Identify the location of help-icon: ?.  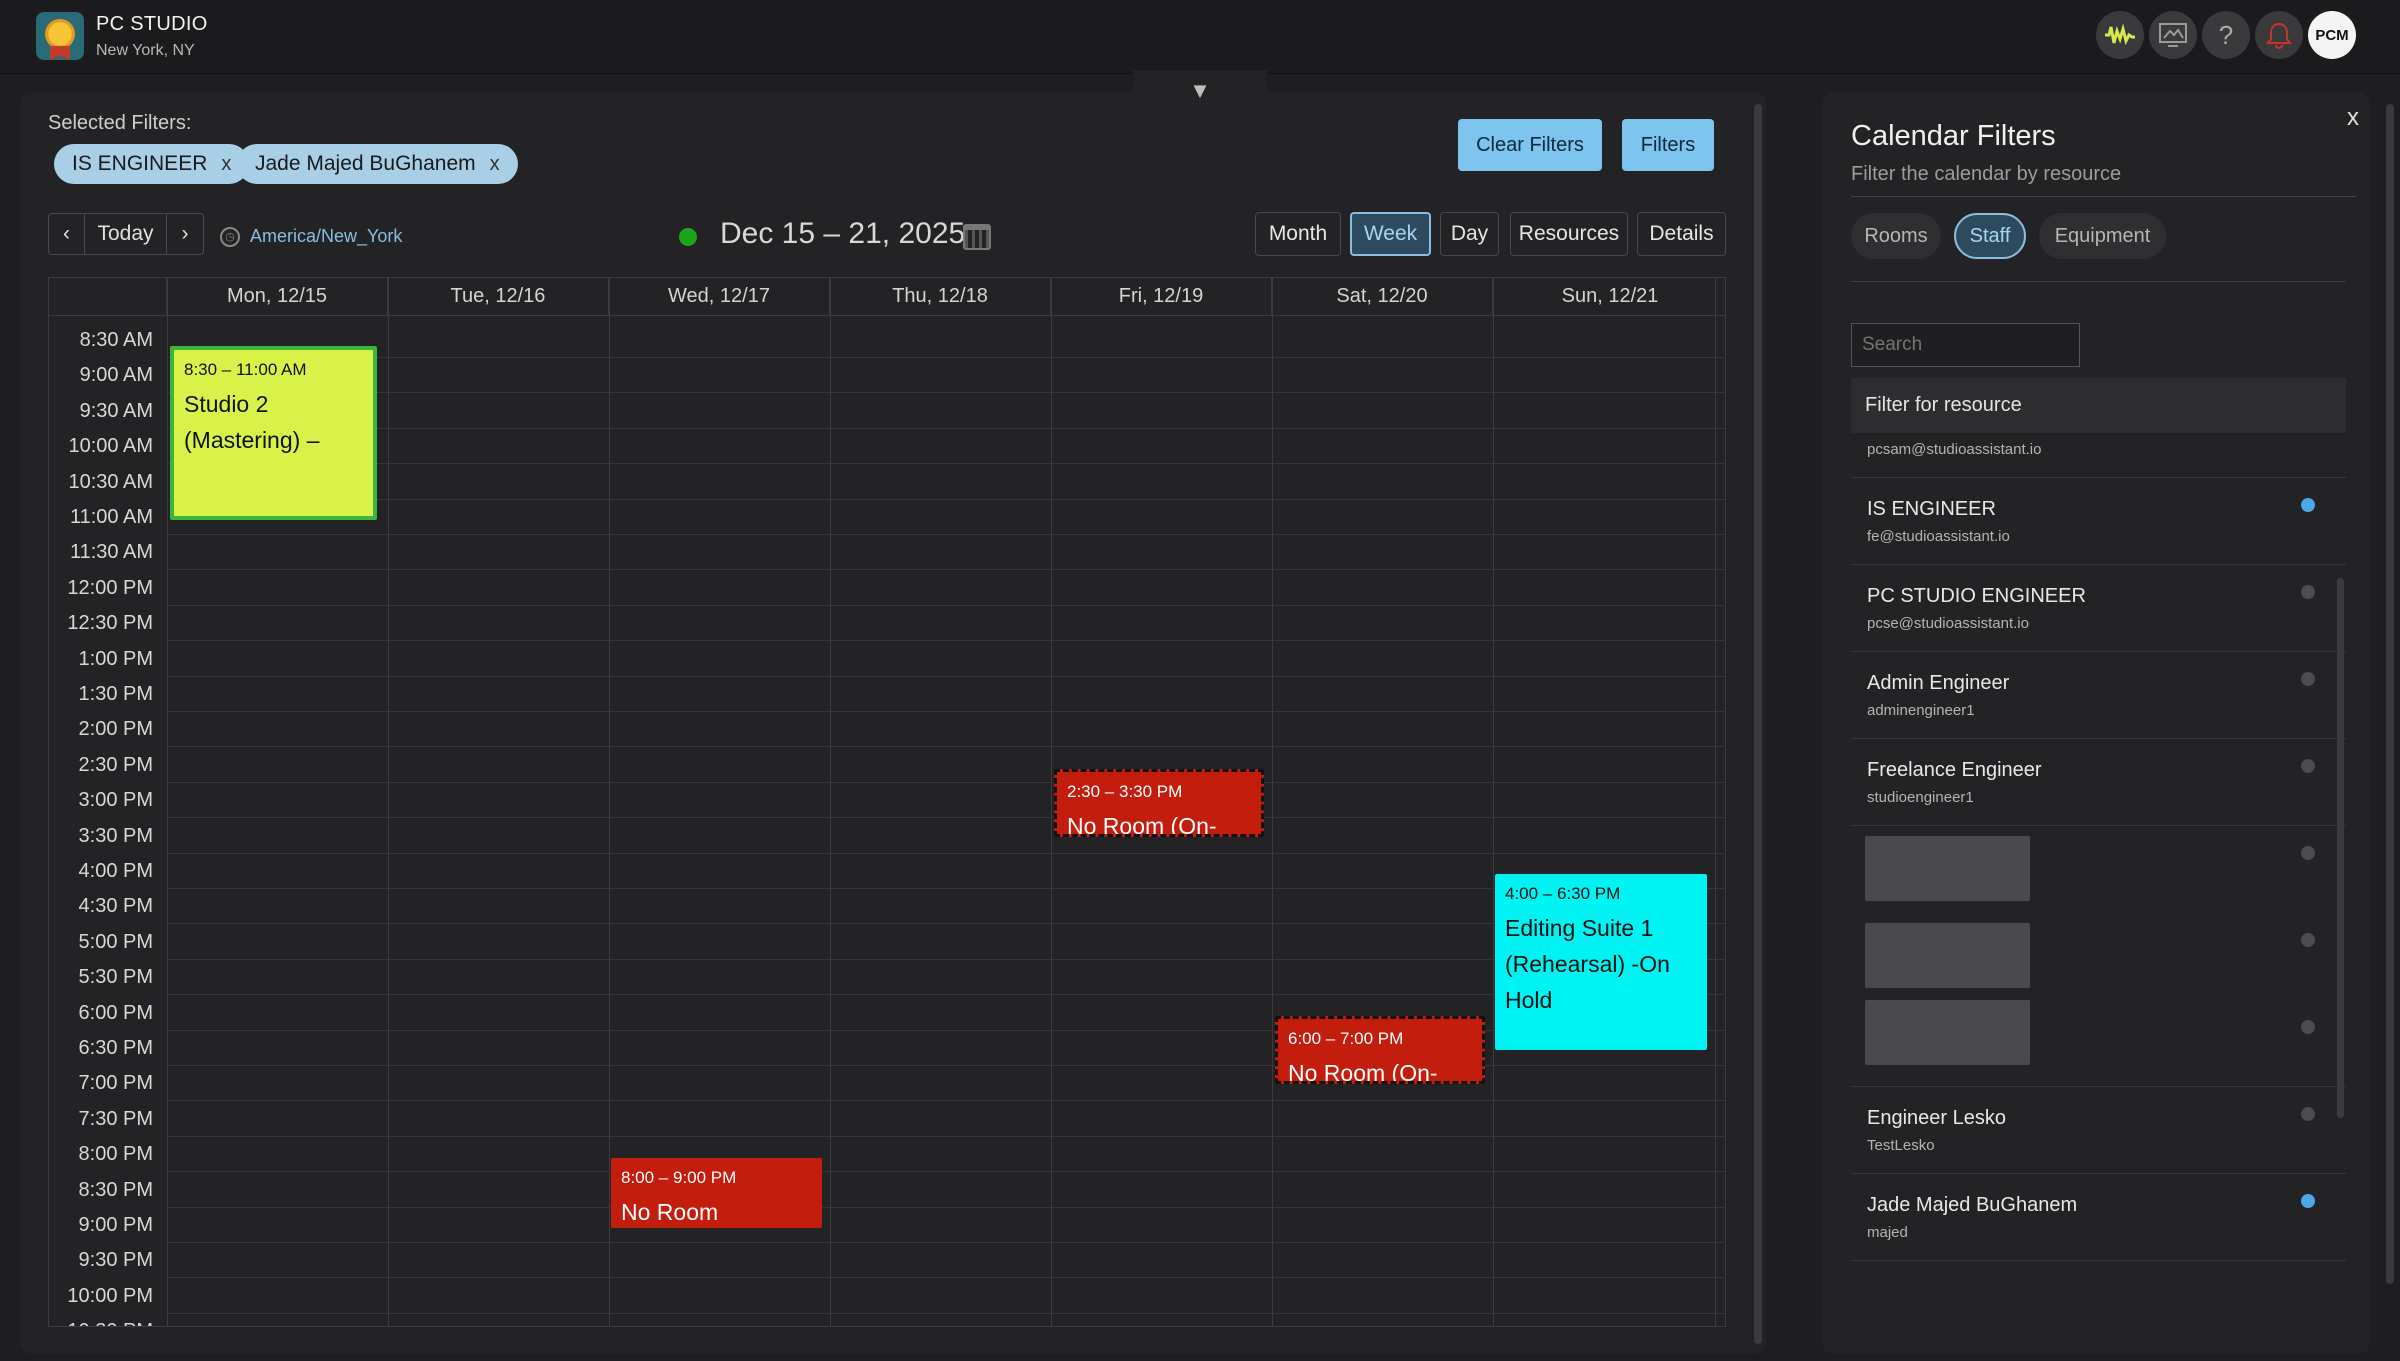
(2226, 35).